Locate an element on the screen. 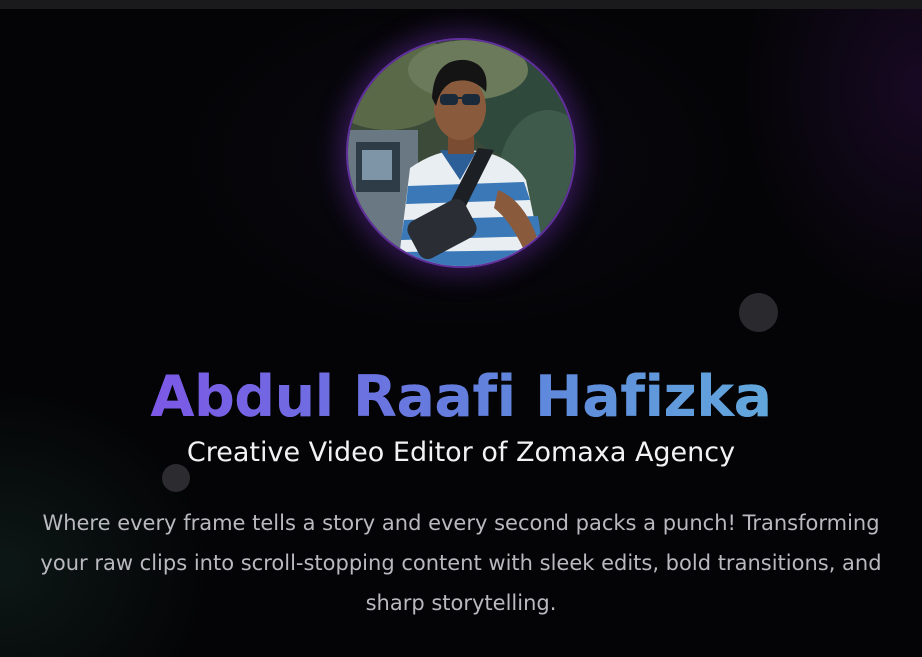 The width and height of the screenshot is (922, 657). avatar is located at coordinates (461, 153).